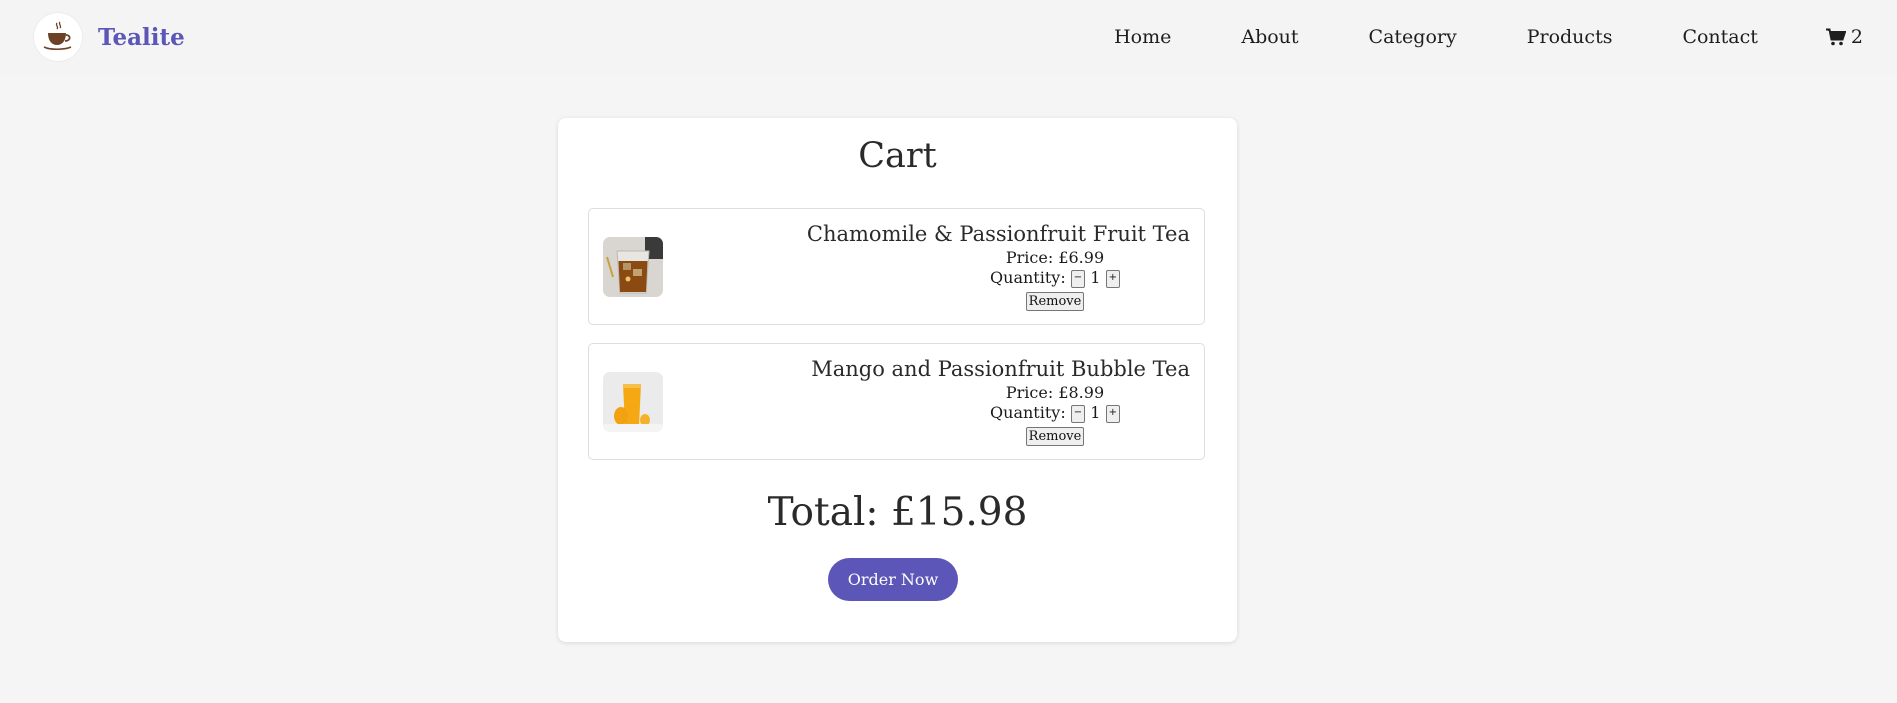 This screenshot has height=703, width=1897. I want to click on nav-home: Home, so click(1142, 37).